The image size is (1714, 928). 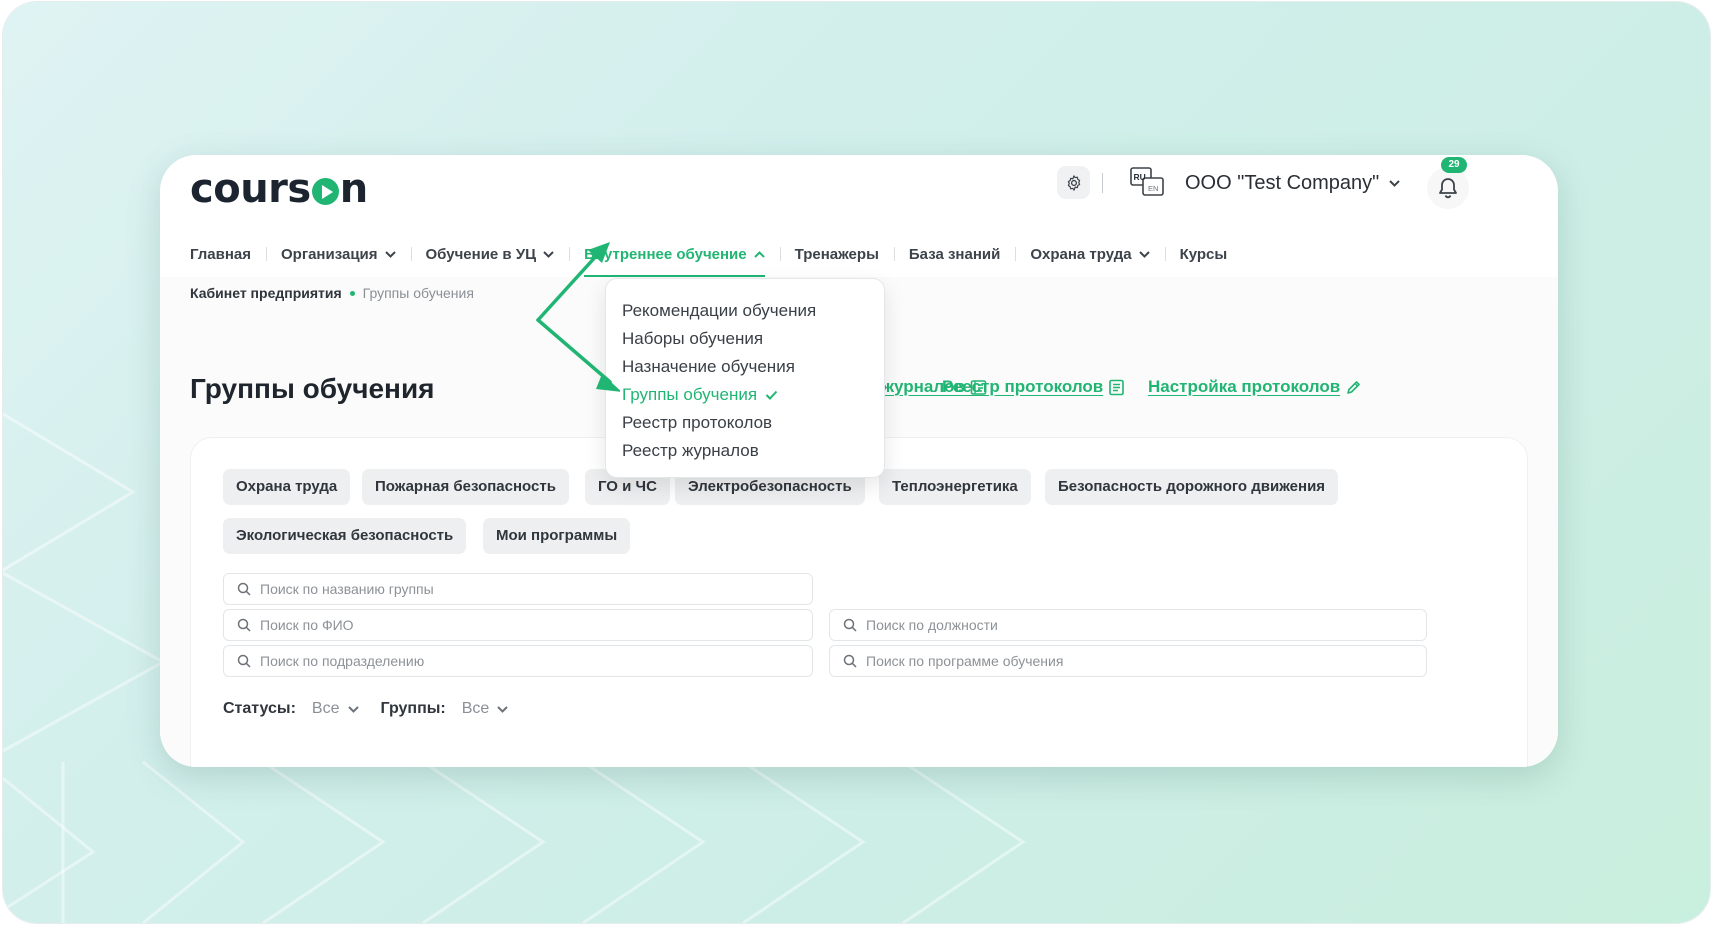 I want to click on company-name: ООО "Test Company", so click(x=1282, y=182).